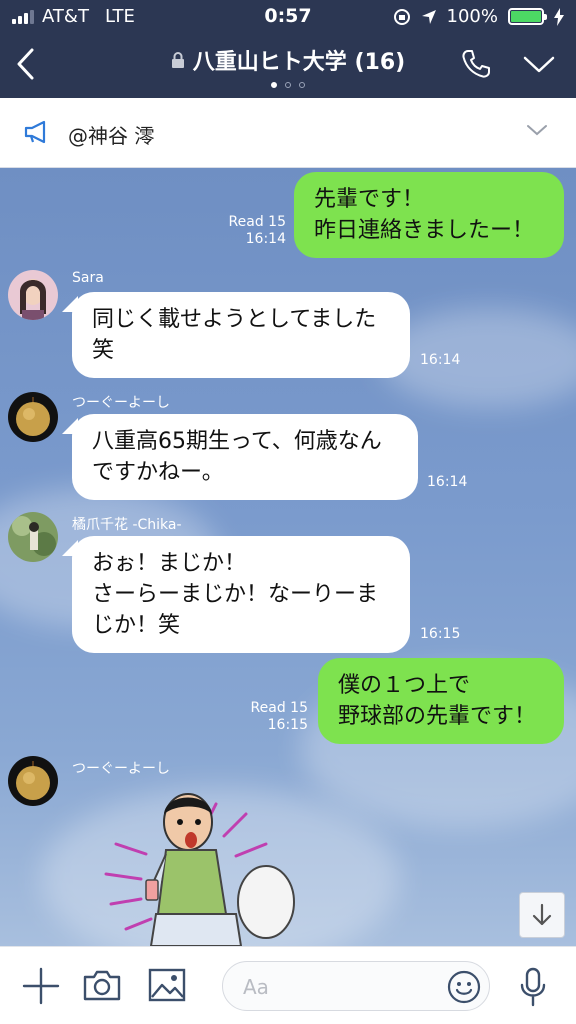 Image resolution: width=576 pixels, height=1024 pixels. I want to click on announcement-text: @神谷 澪, so click(111, 136).